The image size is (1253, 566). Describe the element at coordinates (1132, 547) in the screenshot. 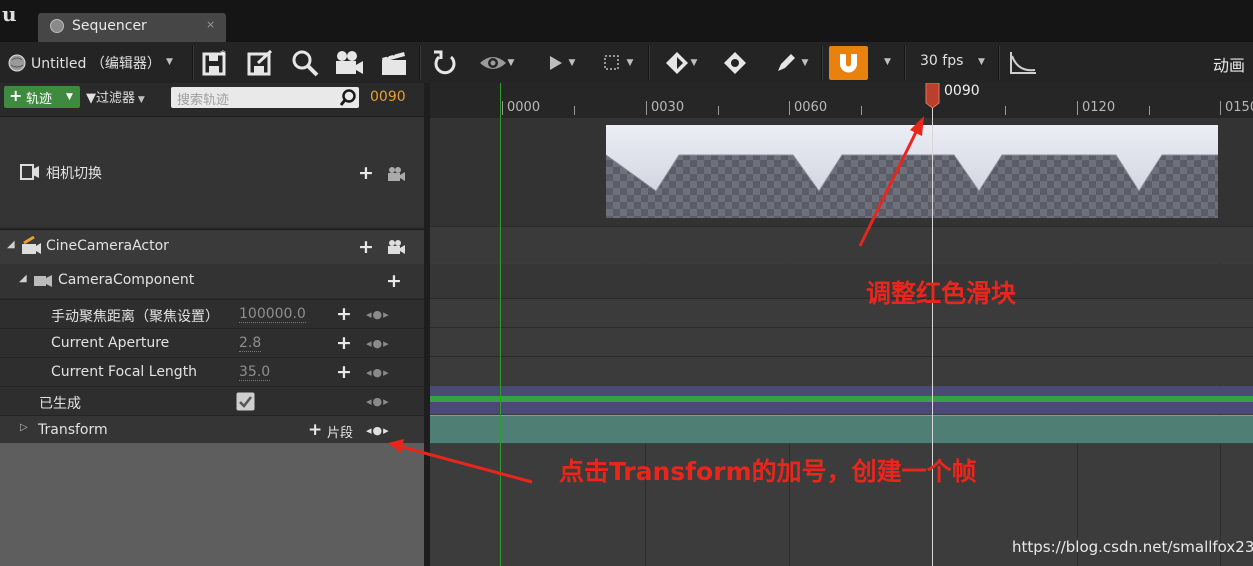

I see `watermark-text: https://blog.csdn.net/smallfox233` at that location.